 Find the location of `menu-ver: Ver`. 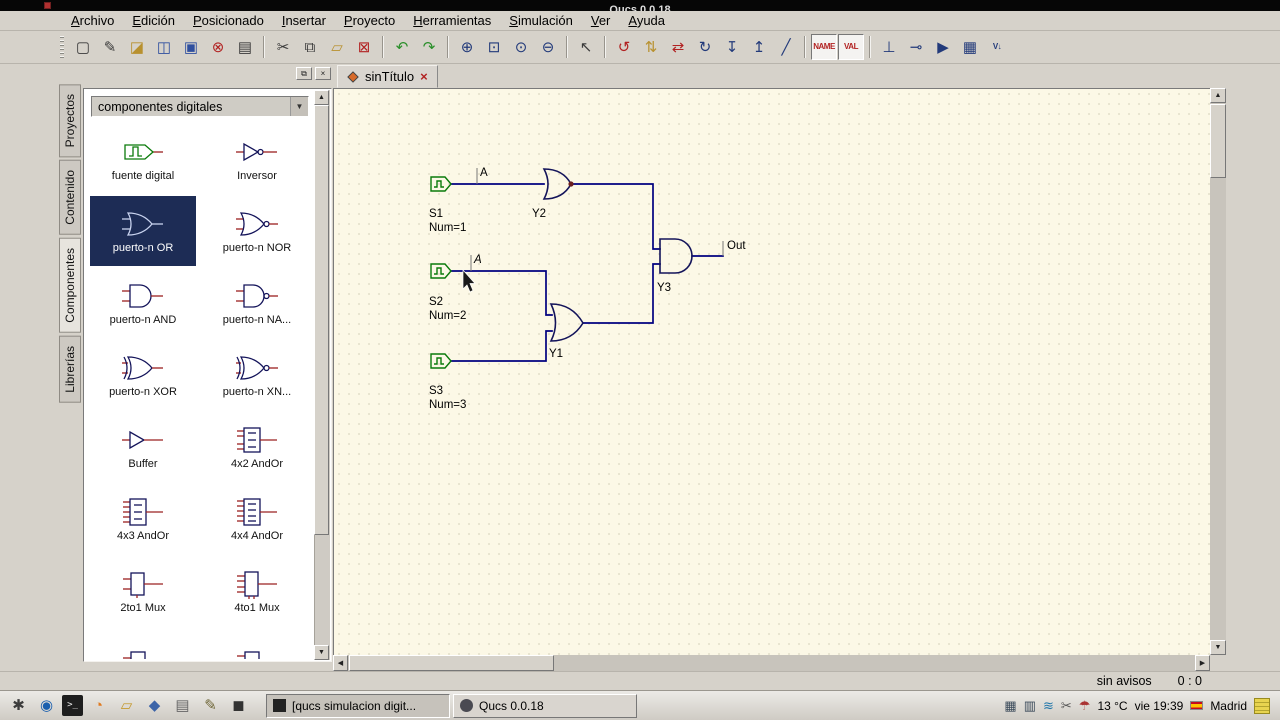

menu-ver: Ver is located at coordinates (601, 20).